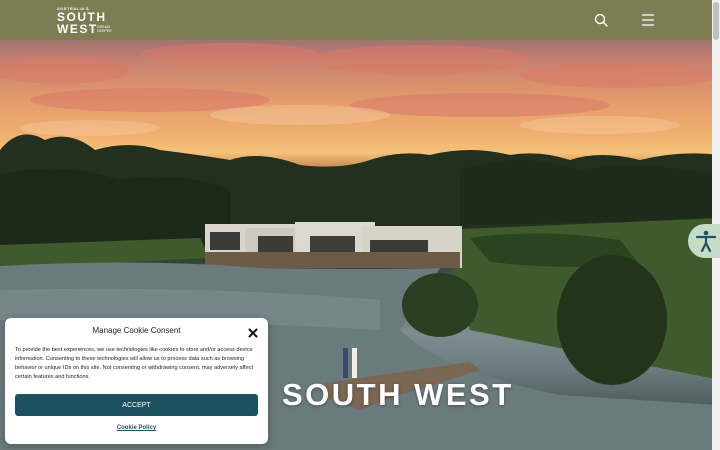  Describe the element at coordinates (77, 29) in the screenshot. I see `logo-line-2: WEST` at that location.